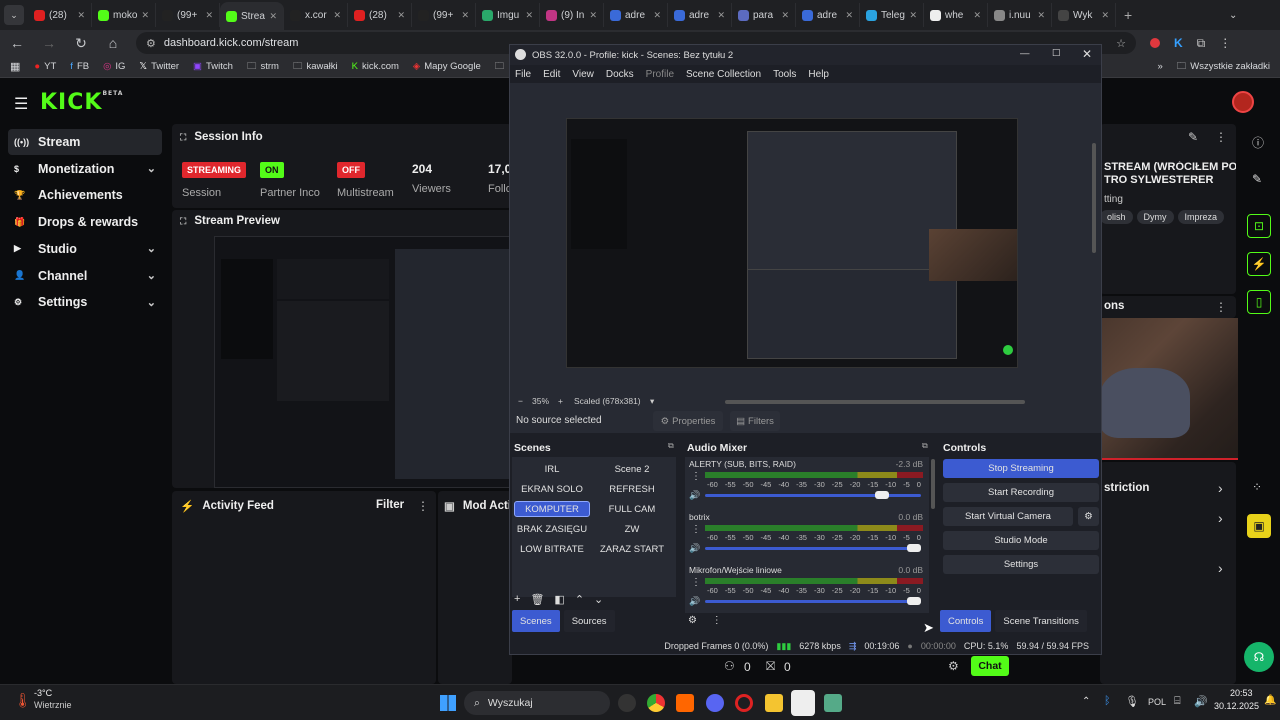 This screenshot has width=1280, height=720. What do you see at coordinates (537, 599) in the screenshot?
I see `remove-scene-icon: 🗑` at bounding box center [537, 599].